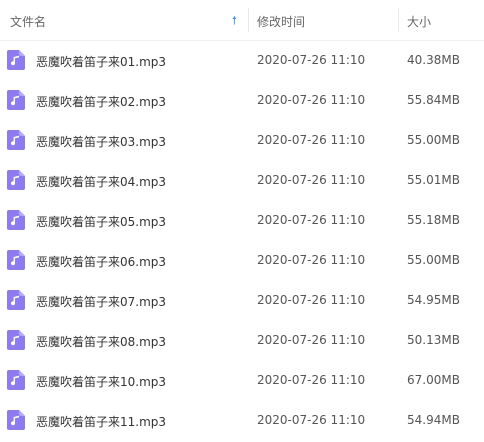 The height and width of the screenshot is (442, 484). Describe the element at coordinates (242, 300) in the screenshot. I see `table-row: 恶魔吹着笛子来07.mp3 2020-07-26 11:10 54.95MB` at that location.